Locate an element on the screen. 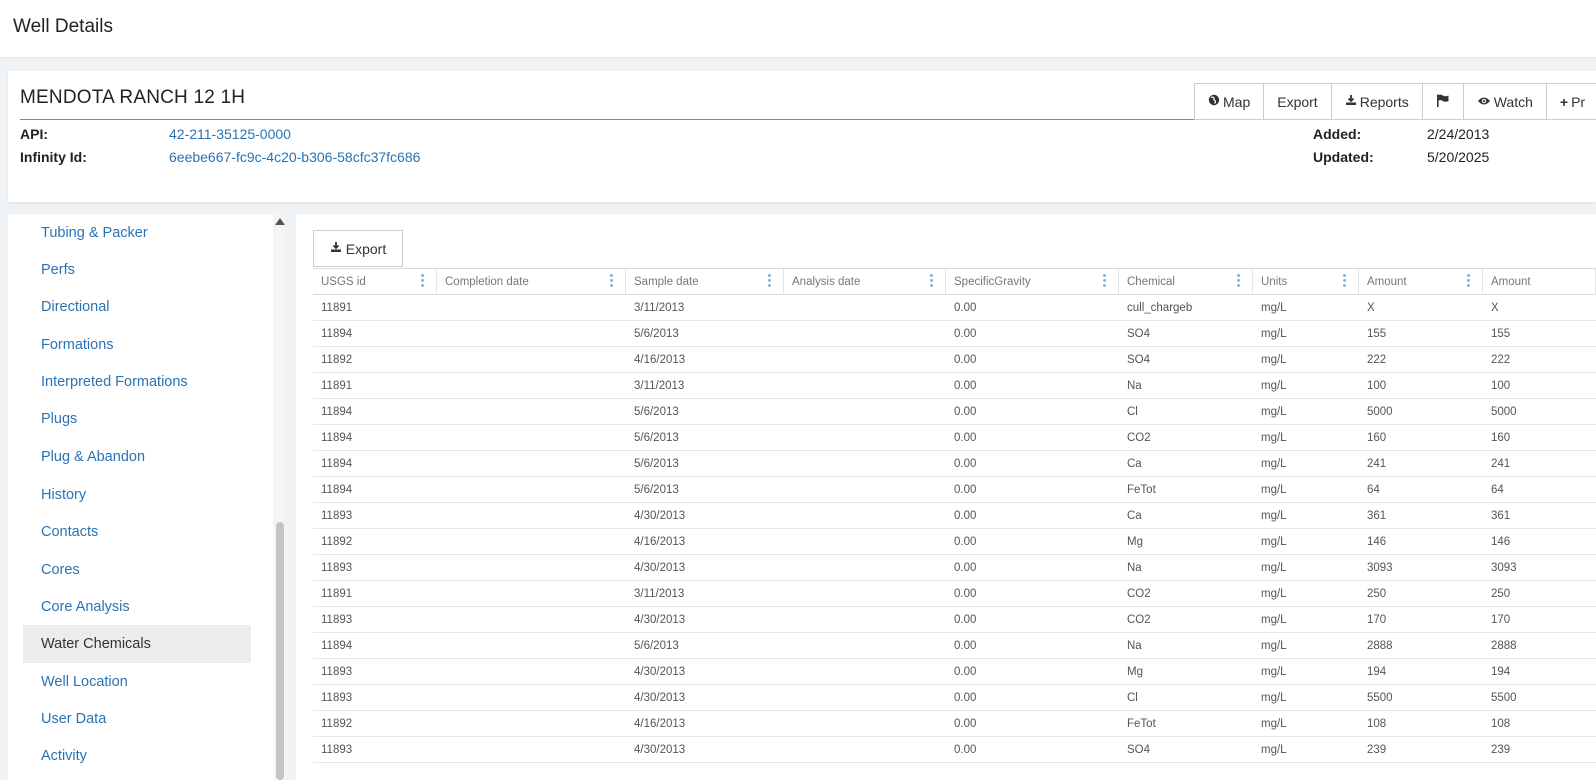 This screenshot has width=1596, height=780. table-row: 11891 3/11/2013 0.00 cull_chargeb mg/L X X is located at coordinates (954, 308).